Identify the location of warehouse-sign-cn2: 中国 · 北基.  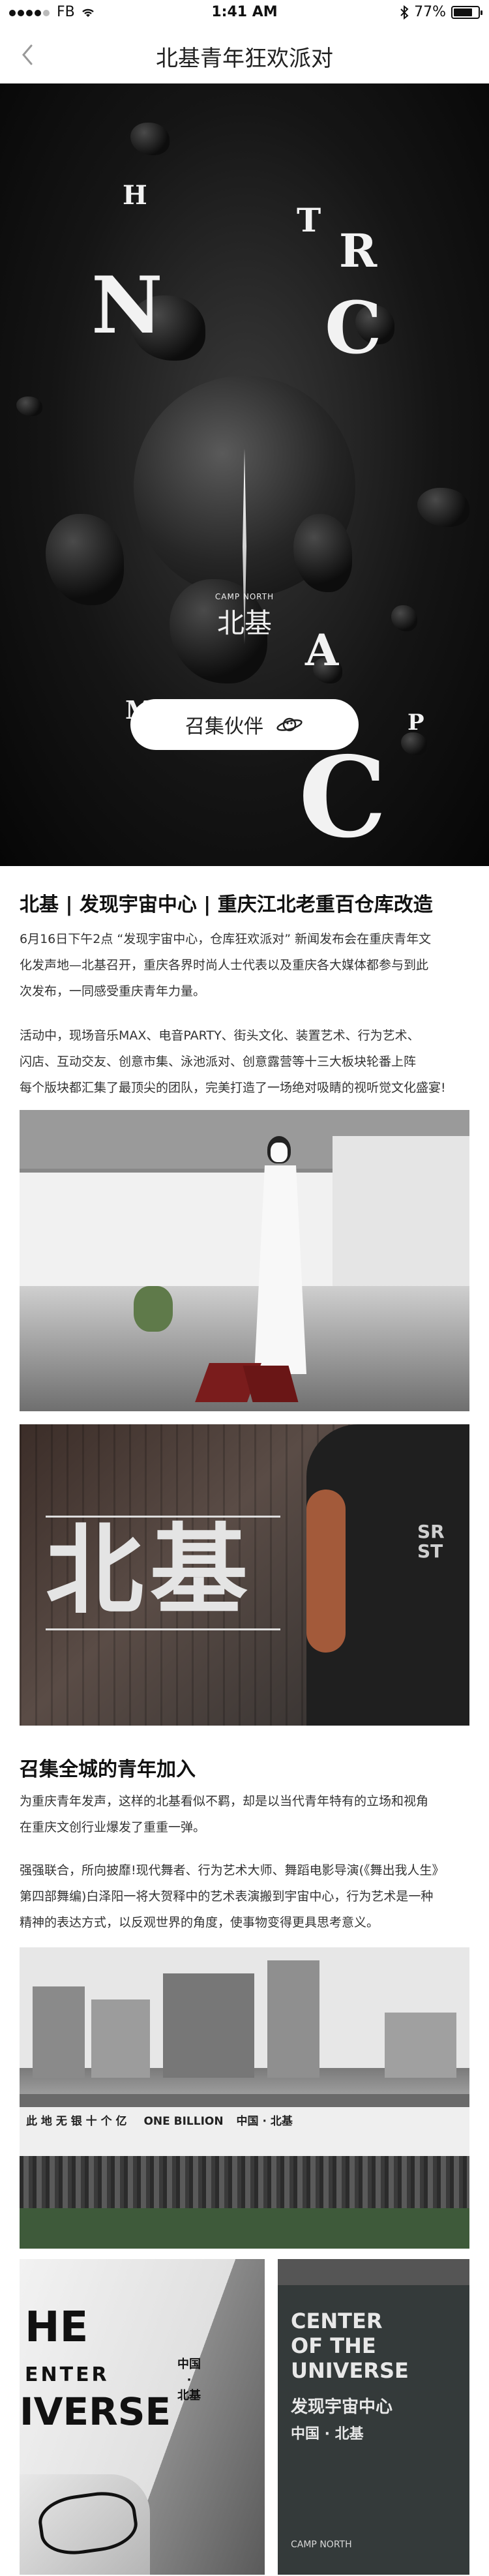
(264, 2121).